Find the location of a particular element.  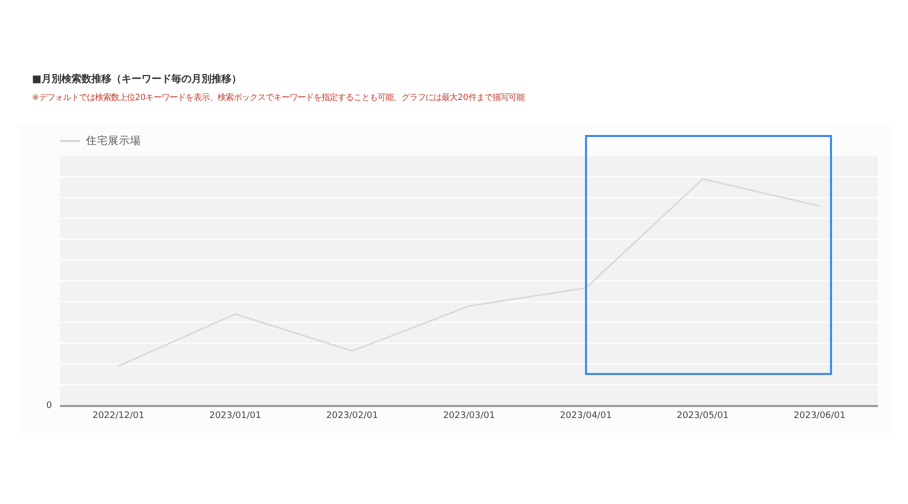

x-axis-label: 2023/06/01 is located at coordinates (819, 416).